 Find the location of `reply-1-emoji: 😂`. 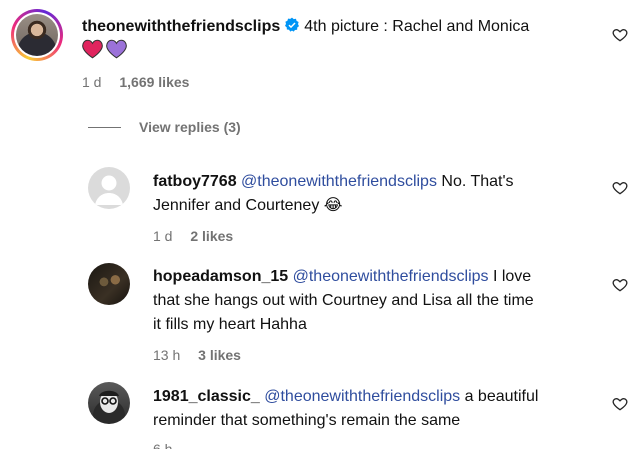

reply-1-emoji: 😂 is located at coordinates (333, 205).